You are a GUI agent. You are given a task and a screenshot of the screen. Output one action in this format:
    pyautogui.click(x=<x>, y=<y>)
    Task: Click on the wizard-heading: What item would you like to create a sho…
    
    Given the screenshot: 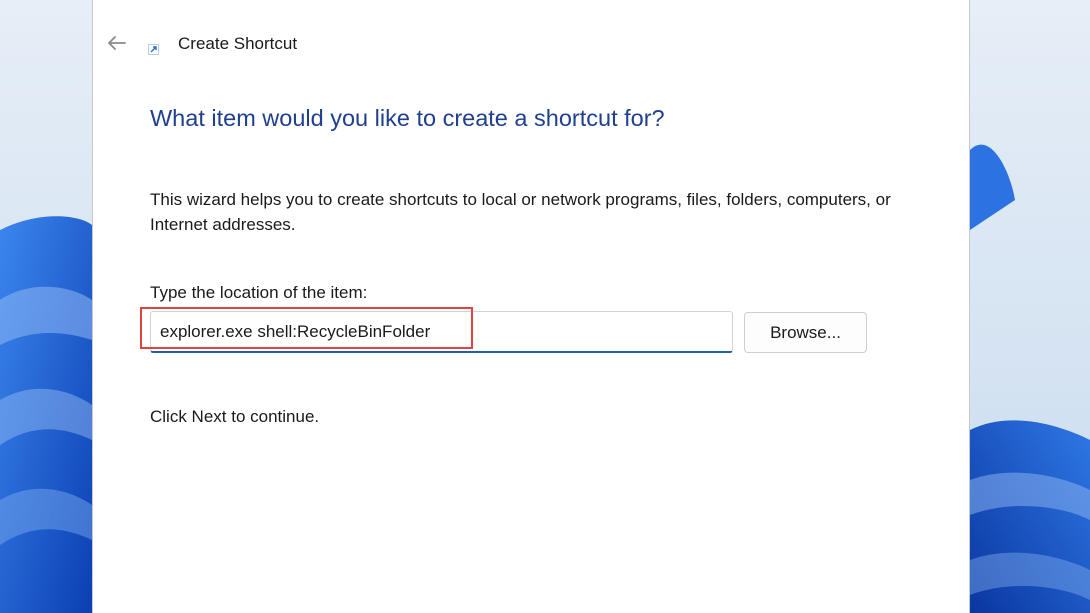 What is the action you would take?
    pyautogui.click(x=407, y=118)
    